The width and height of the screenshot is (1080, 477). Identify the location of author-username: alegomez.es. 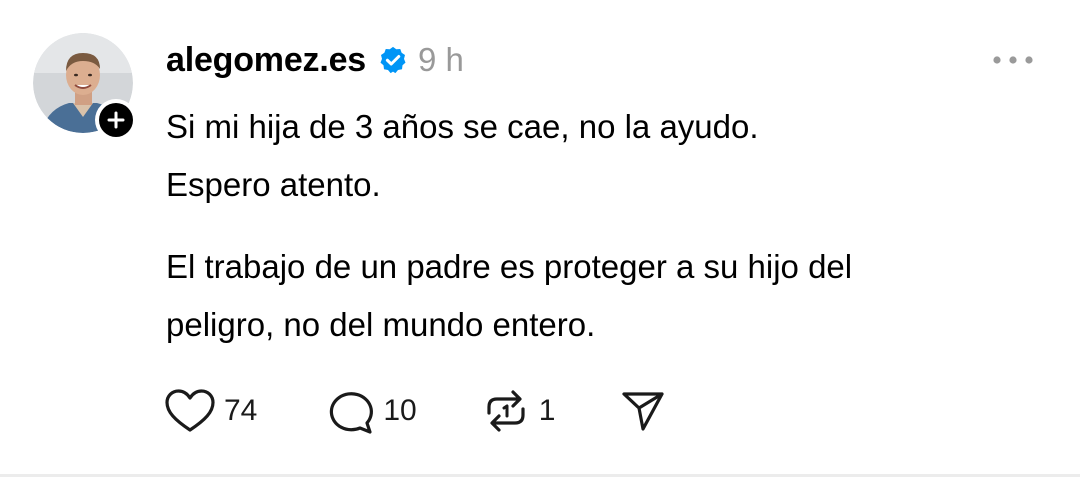
(266, 60).